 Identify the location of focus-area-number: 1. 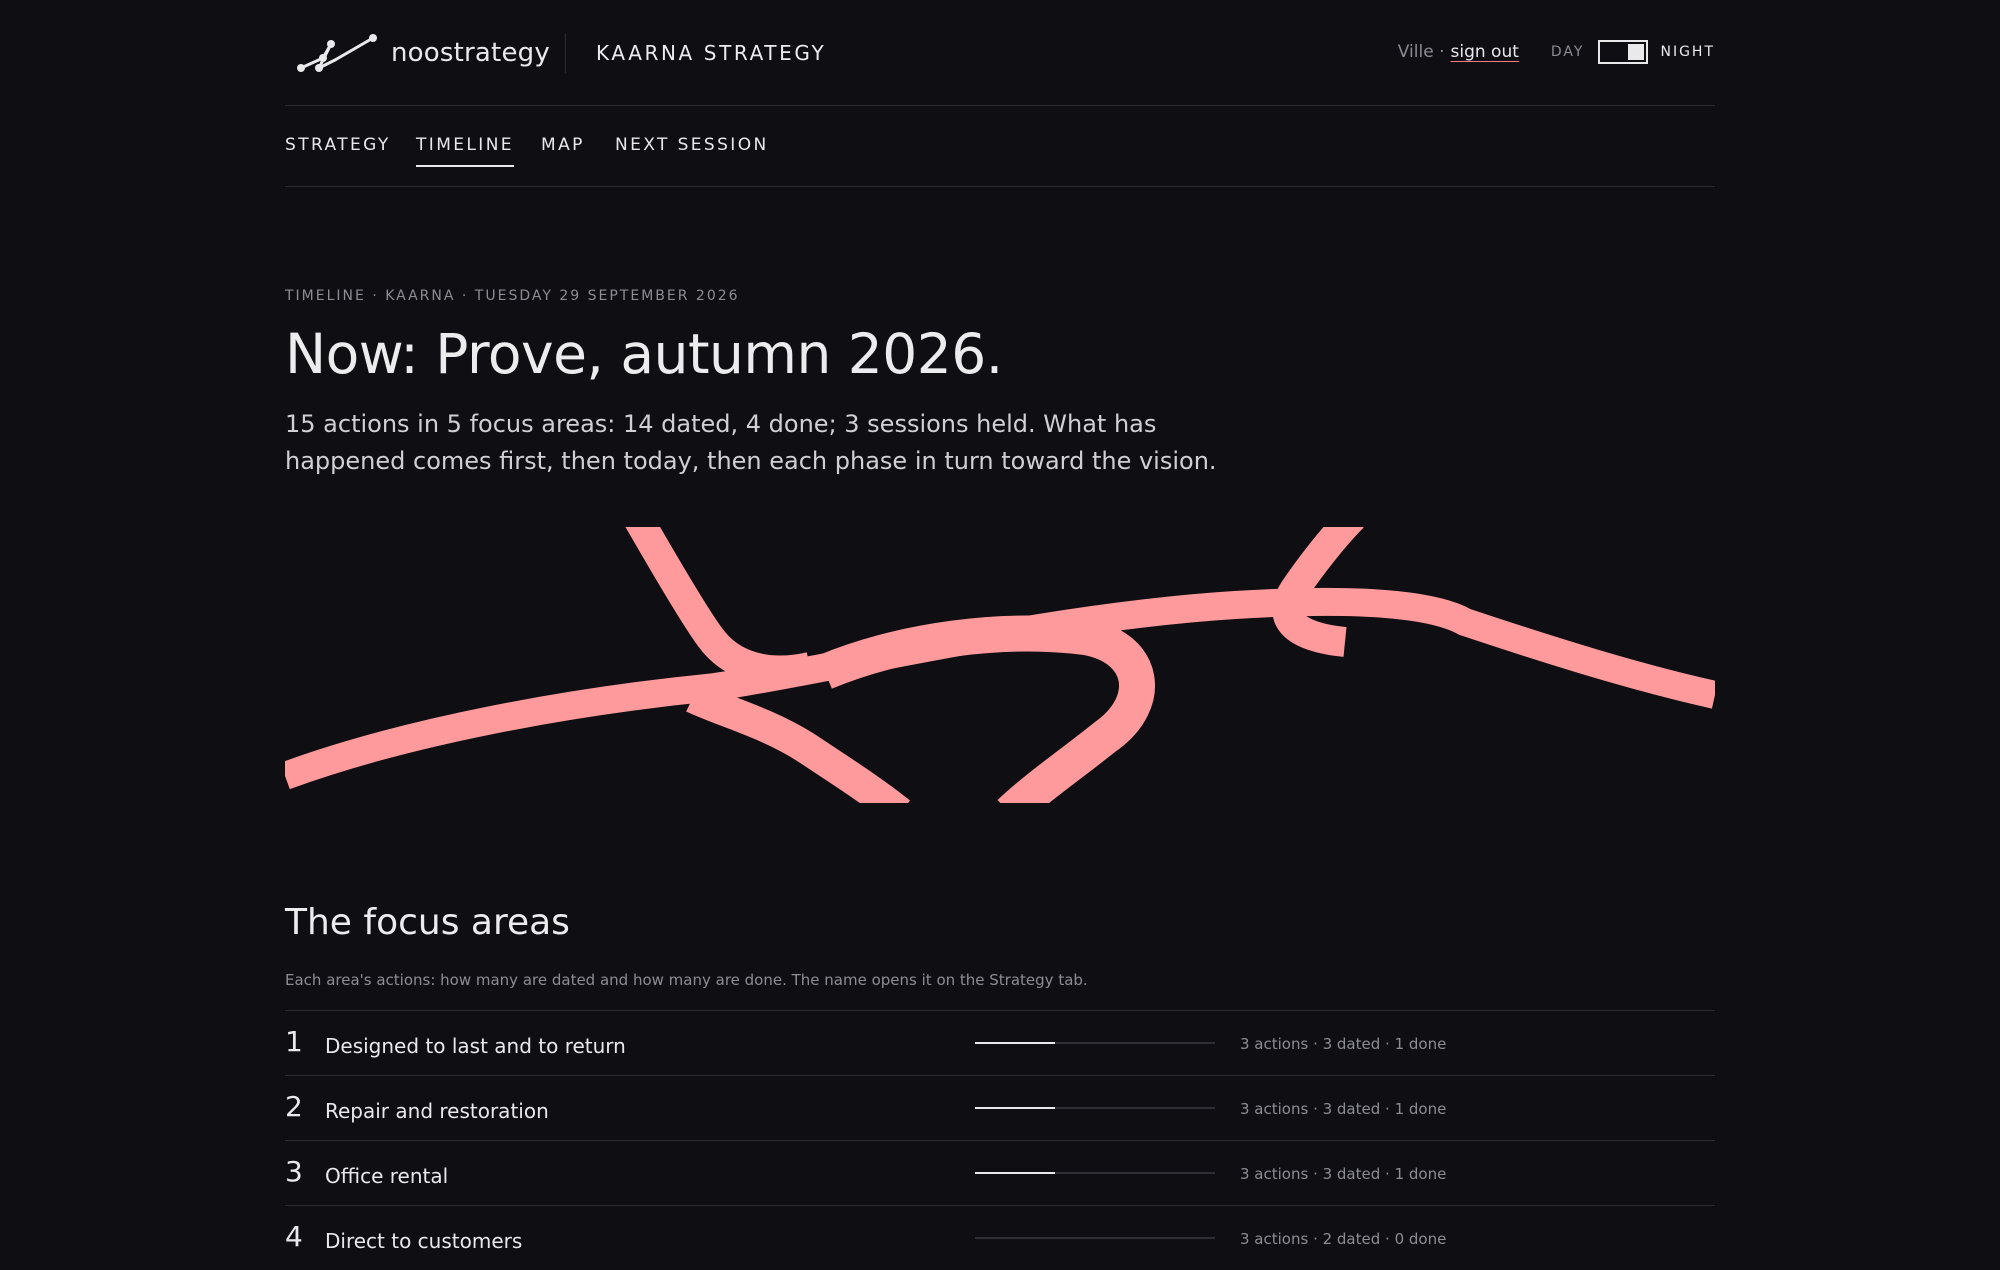
(294, 1041).